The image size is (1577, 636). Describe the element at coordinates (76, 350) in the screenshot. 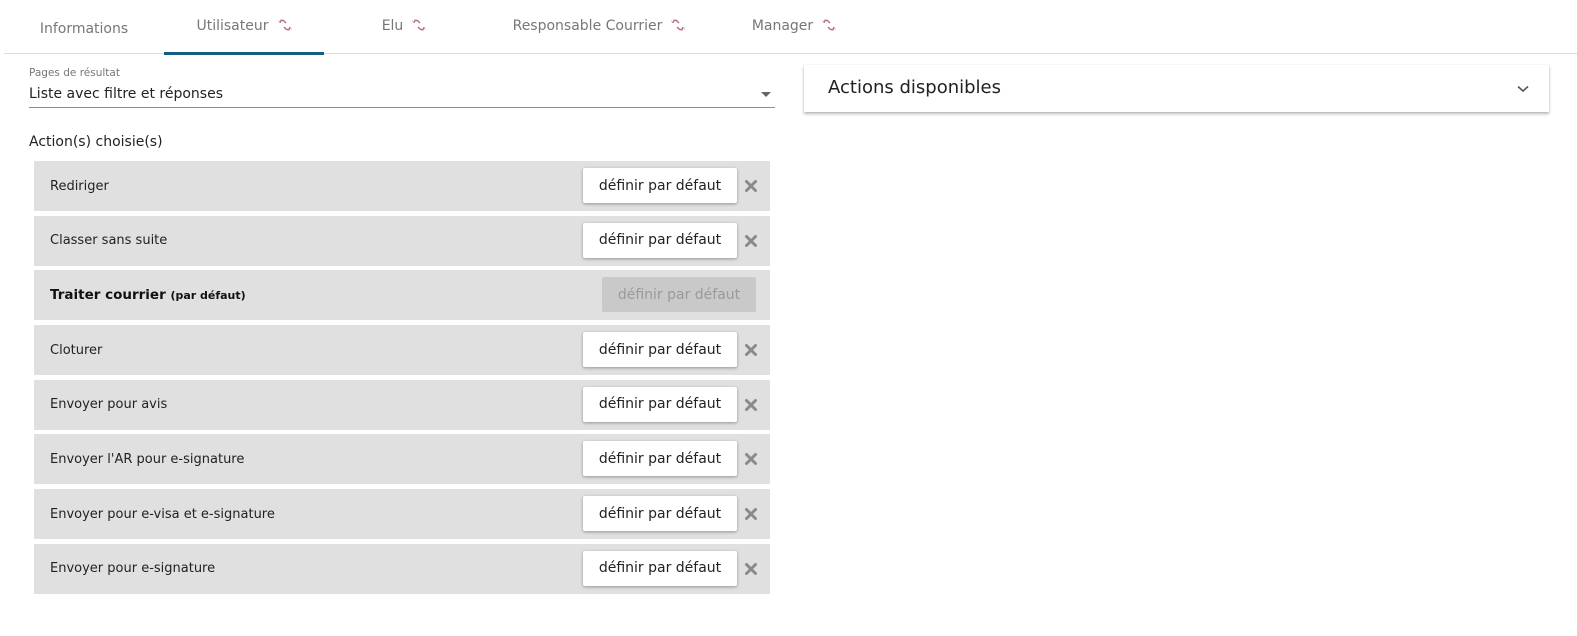

I see `action-name: Cloturer` at that location.